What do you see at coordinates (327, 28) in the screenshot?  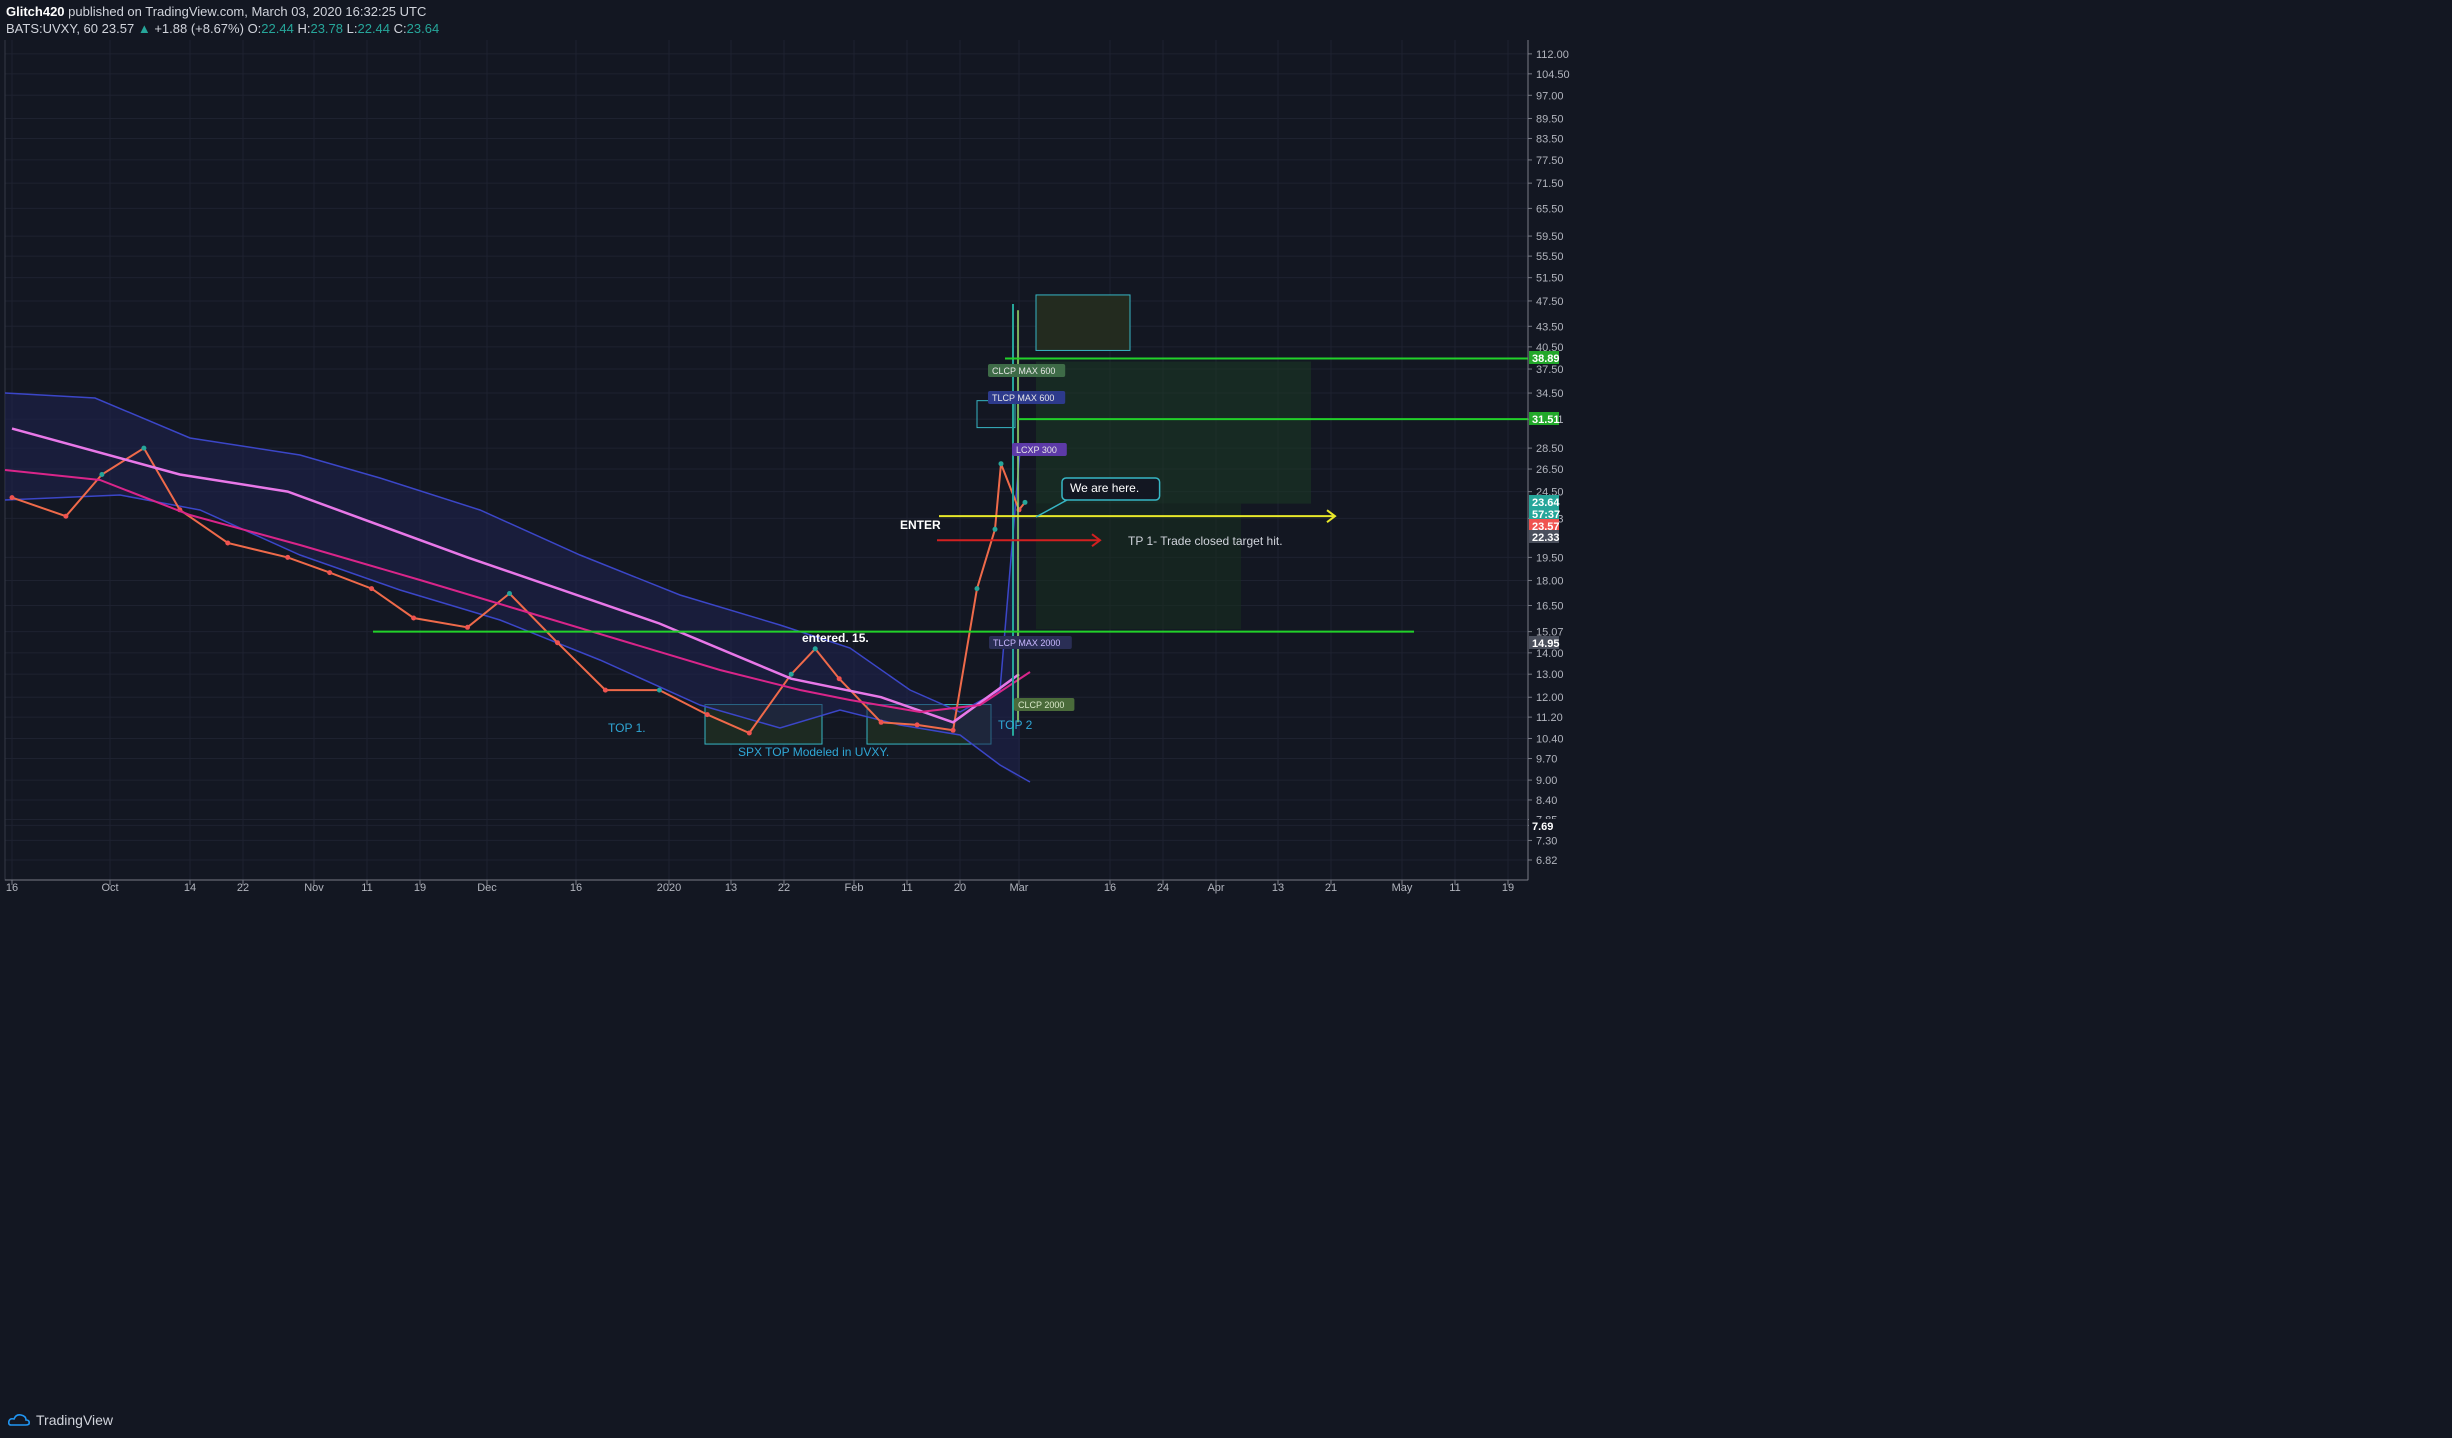 I see `high-value: 23.78` at bounding box center [327, 28].